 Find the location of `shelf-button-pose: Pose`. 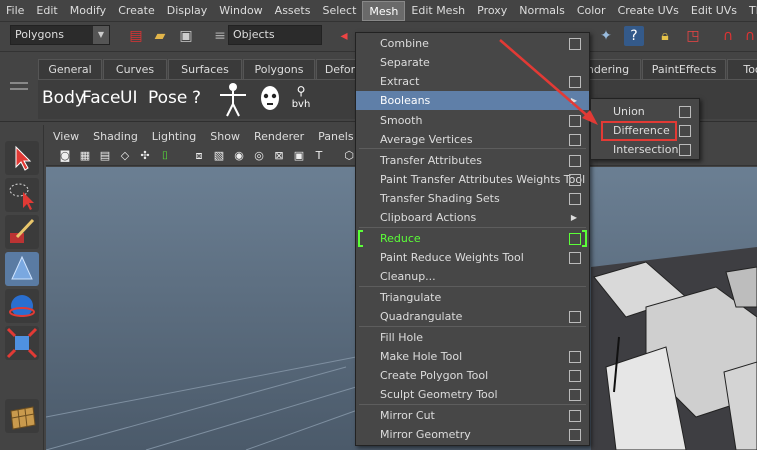

shelf-button-pose: Pose is located at coordinates (167, 98).